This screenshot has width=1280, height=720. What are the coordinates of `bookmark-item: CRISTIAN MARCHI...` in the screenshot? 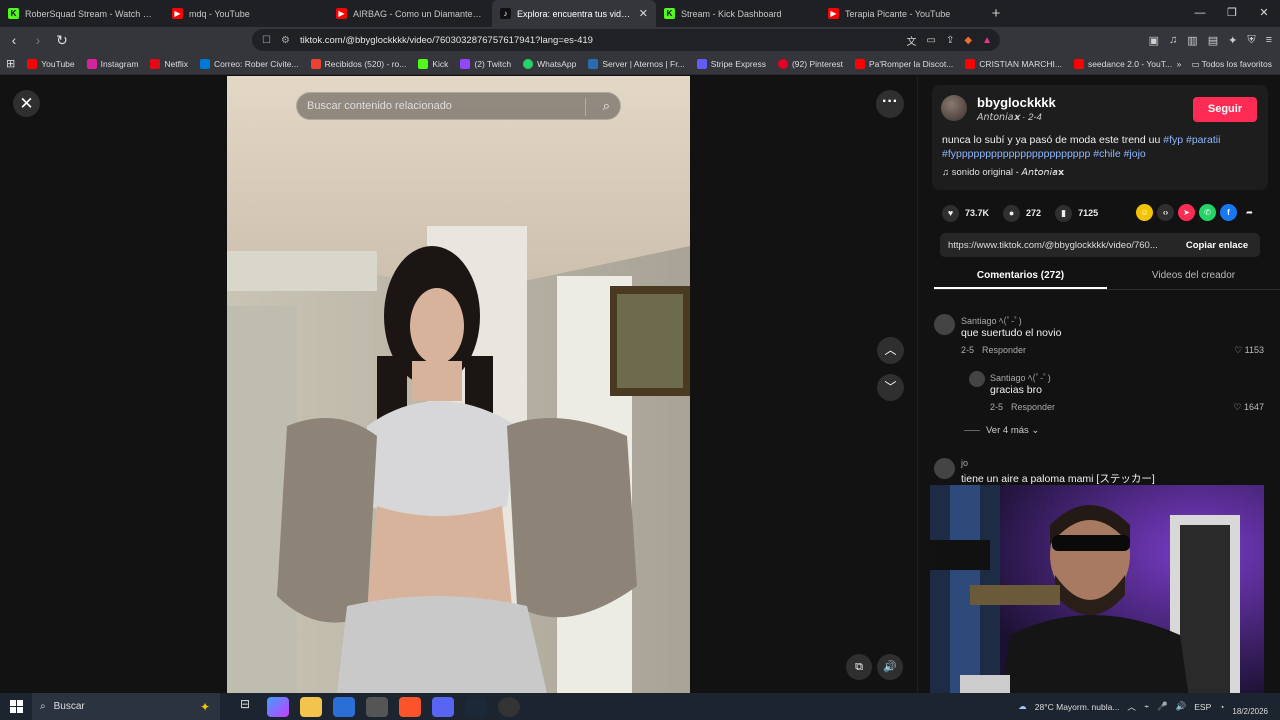 It's located at (1013, 63).